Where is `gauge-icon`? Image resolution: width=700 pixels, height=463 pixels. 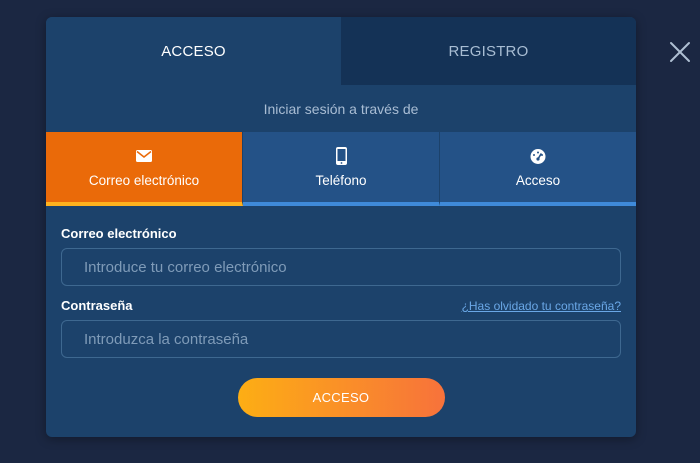
gauge-icon is located at coordinates (538, 156).